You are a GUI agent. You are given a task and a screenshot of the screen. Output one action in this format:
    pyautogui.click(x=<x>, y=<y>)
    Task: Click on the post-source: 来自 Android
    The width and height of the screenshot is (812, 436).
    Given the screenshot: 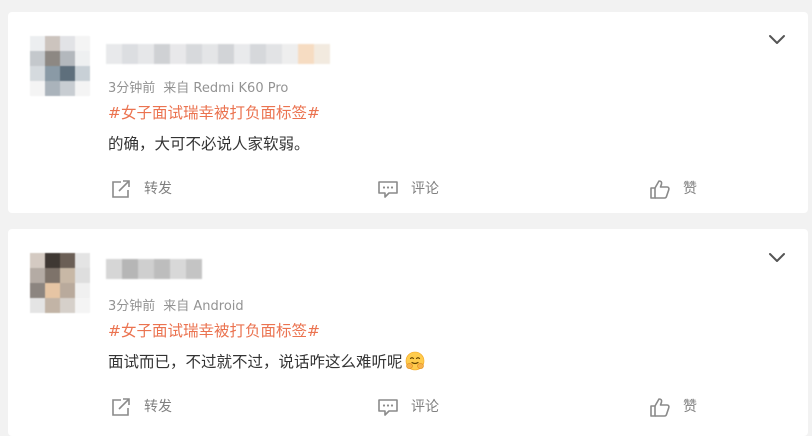 What is the action you would take?
    pyautogui.click(x=203, y=306)
    